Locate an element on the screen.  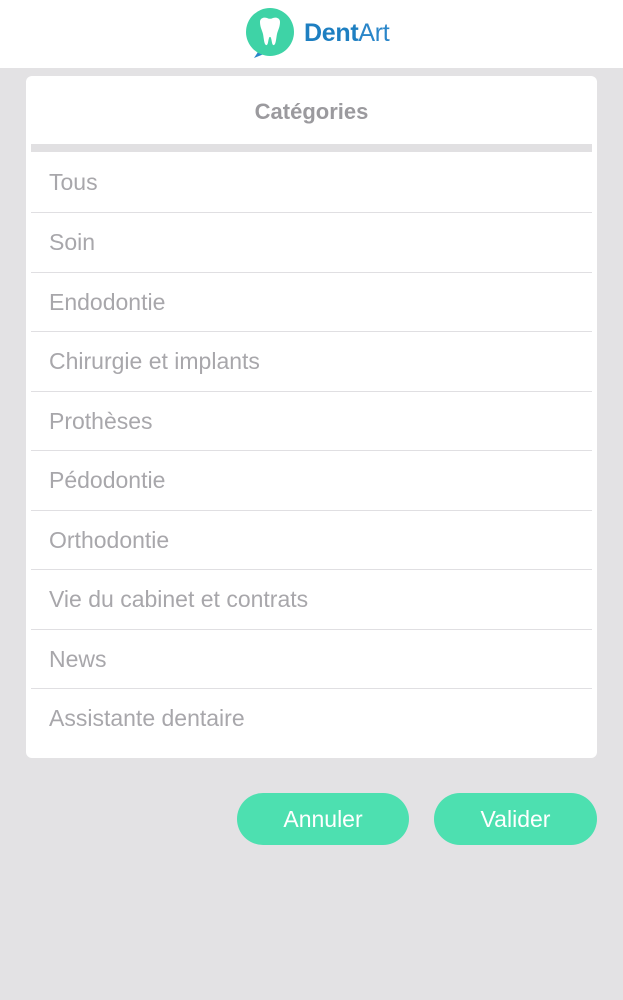
category-item-endodontie: Endodontie is located at coordinates (311, 302).